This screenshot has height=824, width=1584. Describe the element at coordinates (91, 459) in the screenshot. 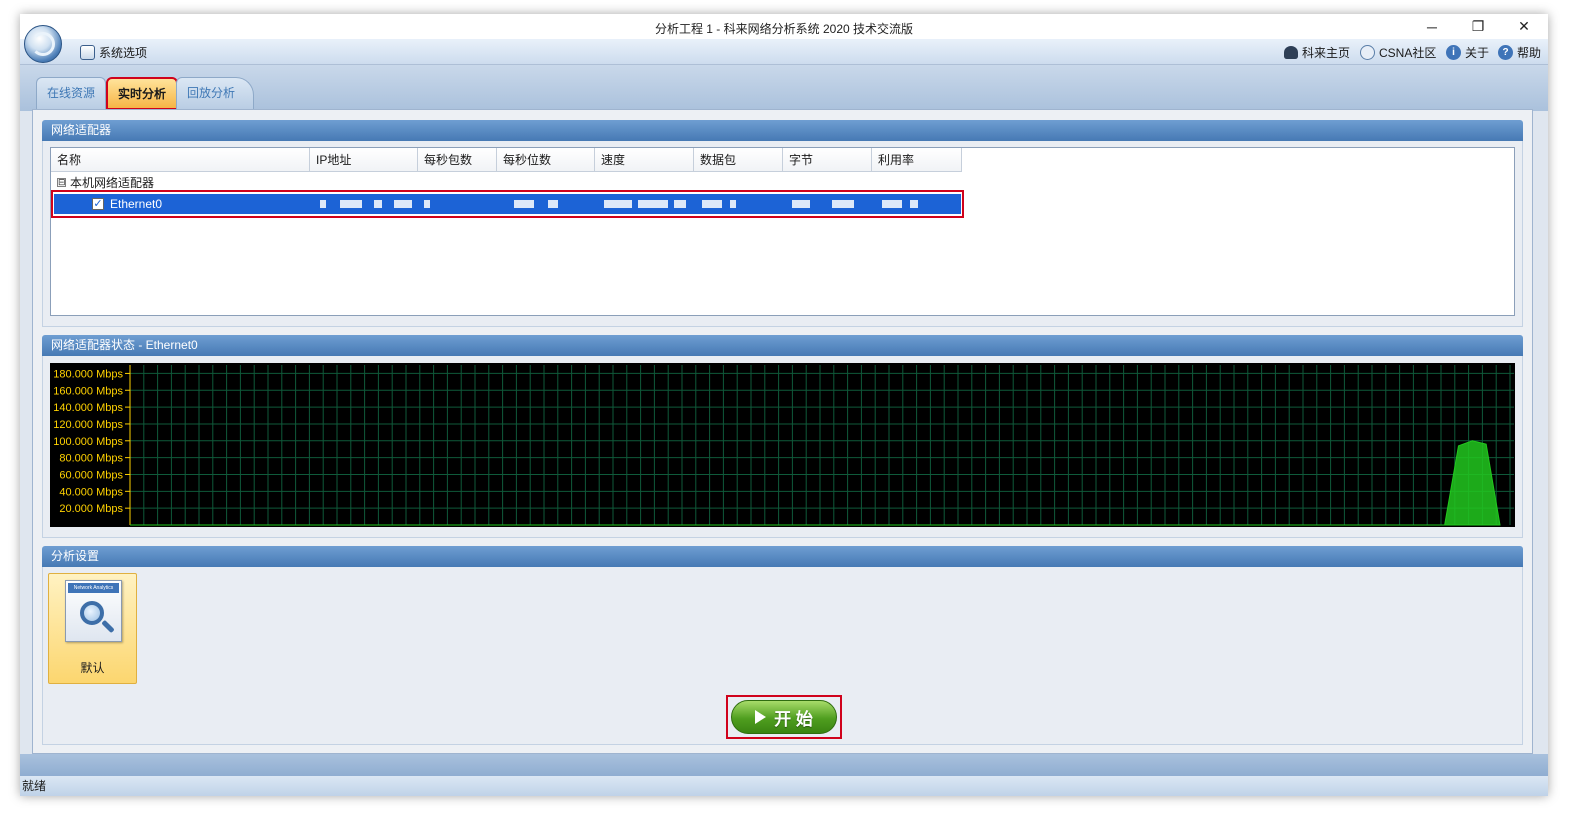

I see `chart-y-tick-label-5: 80.000 Mbps` at that location.